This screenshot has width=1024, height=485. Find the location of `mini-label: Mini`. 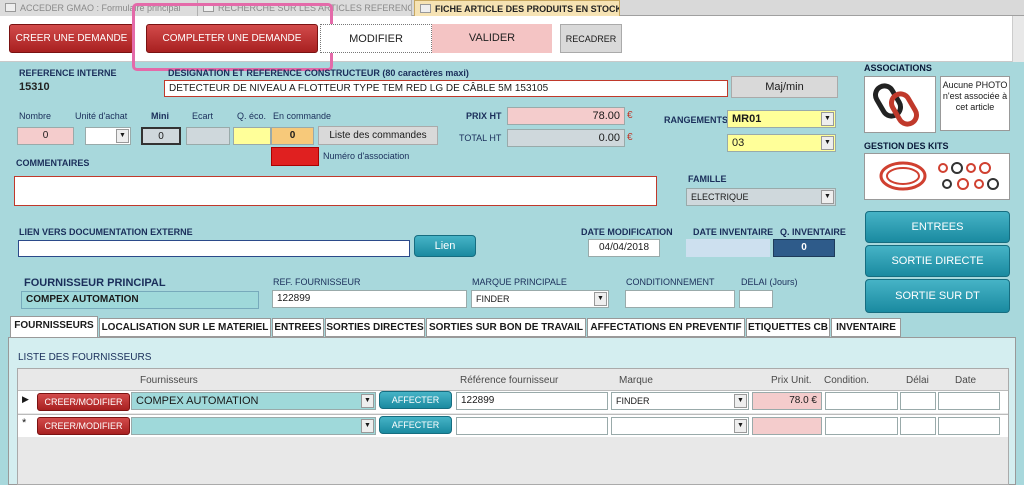

mini-label: Mini is located at coordinates (160, 116).